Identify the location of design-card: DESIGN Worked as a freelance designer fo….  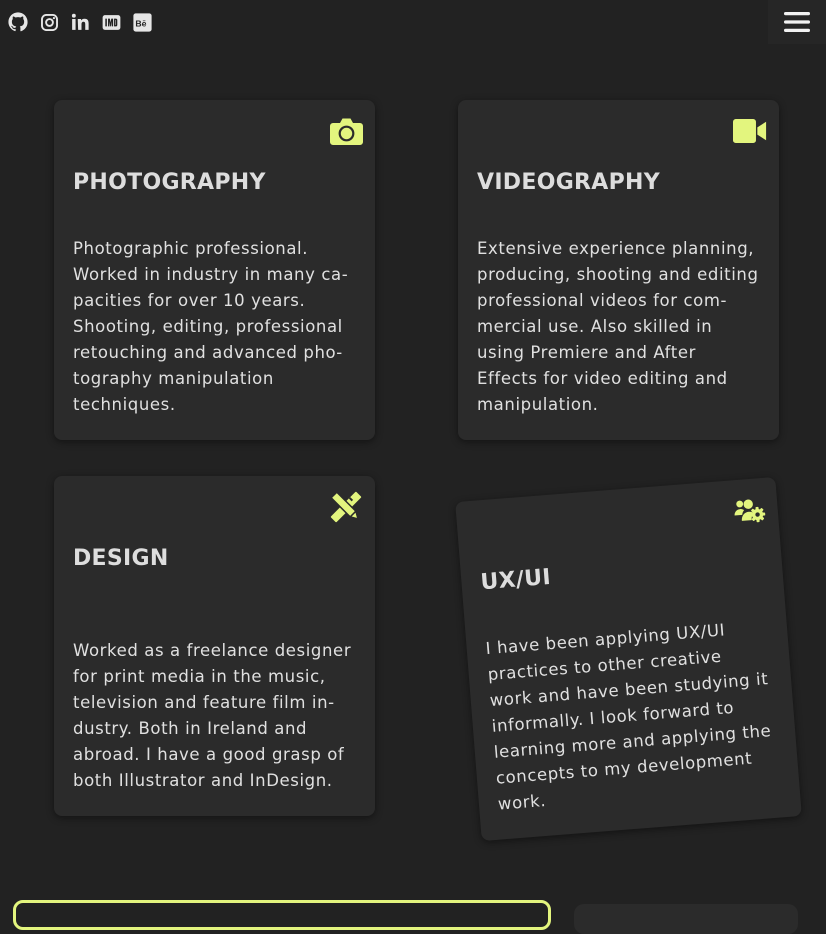
(214, 646).